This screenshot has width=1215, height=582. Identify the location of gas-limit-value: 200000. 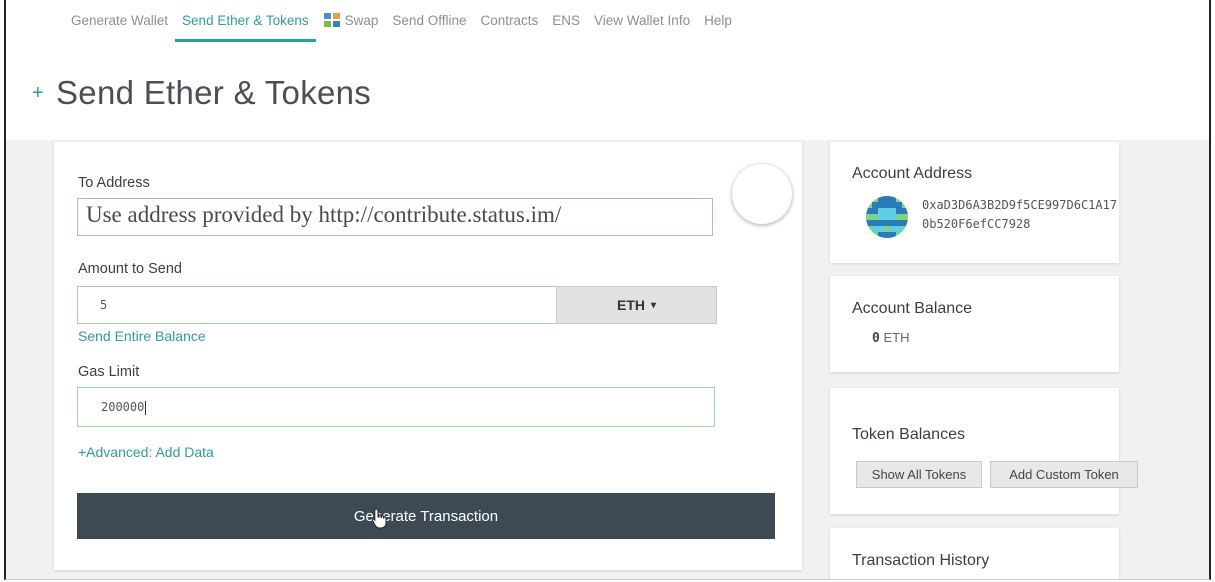
(123, 407).